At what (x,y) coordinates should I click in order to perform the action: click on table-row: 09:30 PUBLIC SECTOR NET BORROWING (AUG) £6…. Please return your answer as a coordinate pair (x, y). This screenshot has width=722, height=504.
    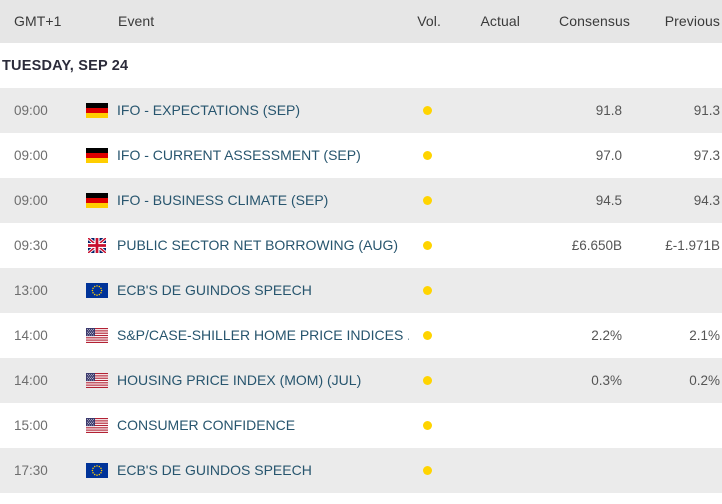
    Looking at the image, I should click on (361, 245).